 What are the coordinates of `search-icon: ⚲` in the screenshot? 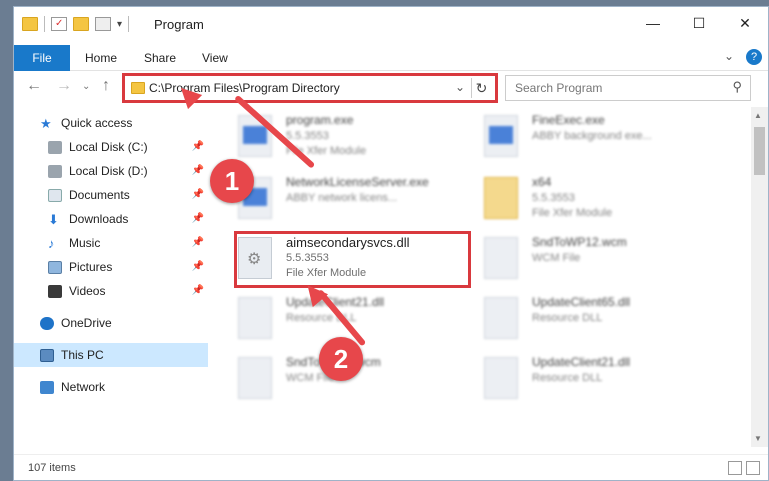 It's located at (737, 87).